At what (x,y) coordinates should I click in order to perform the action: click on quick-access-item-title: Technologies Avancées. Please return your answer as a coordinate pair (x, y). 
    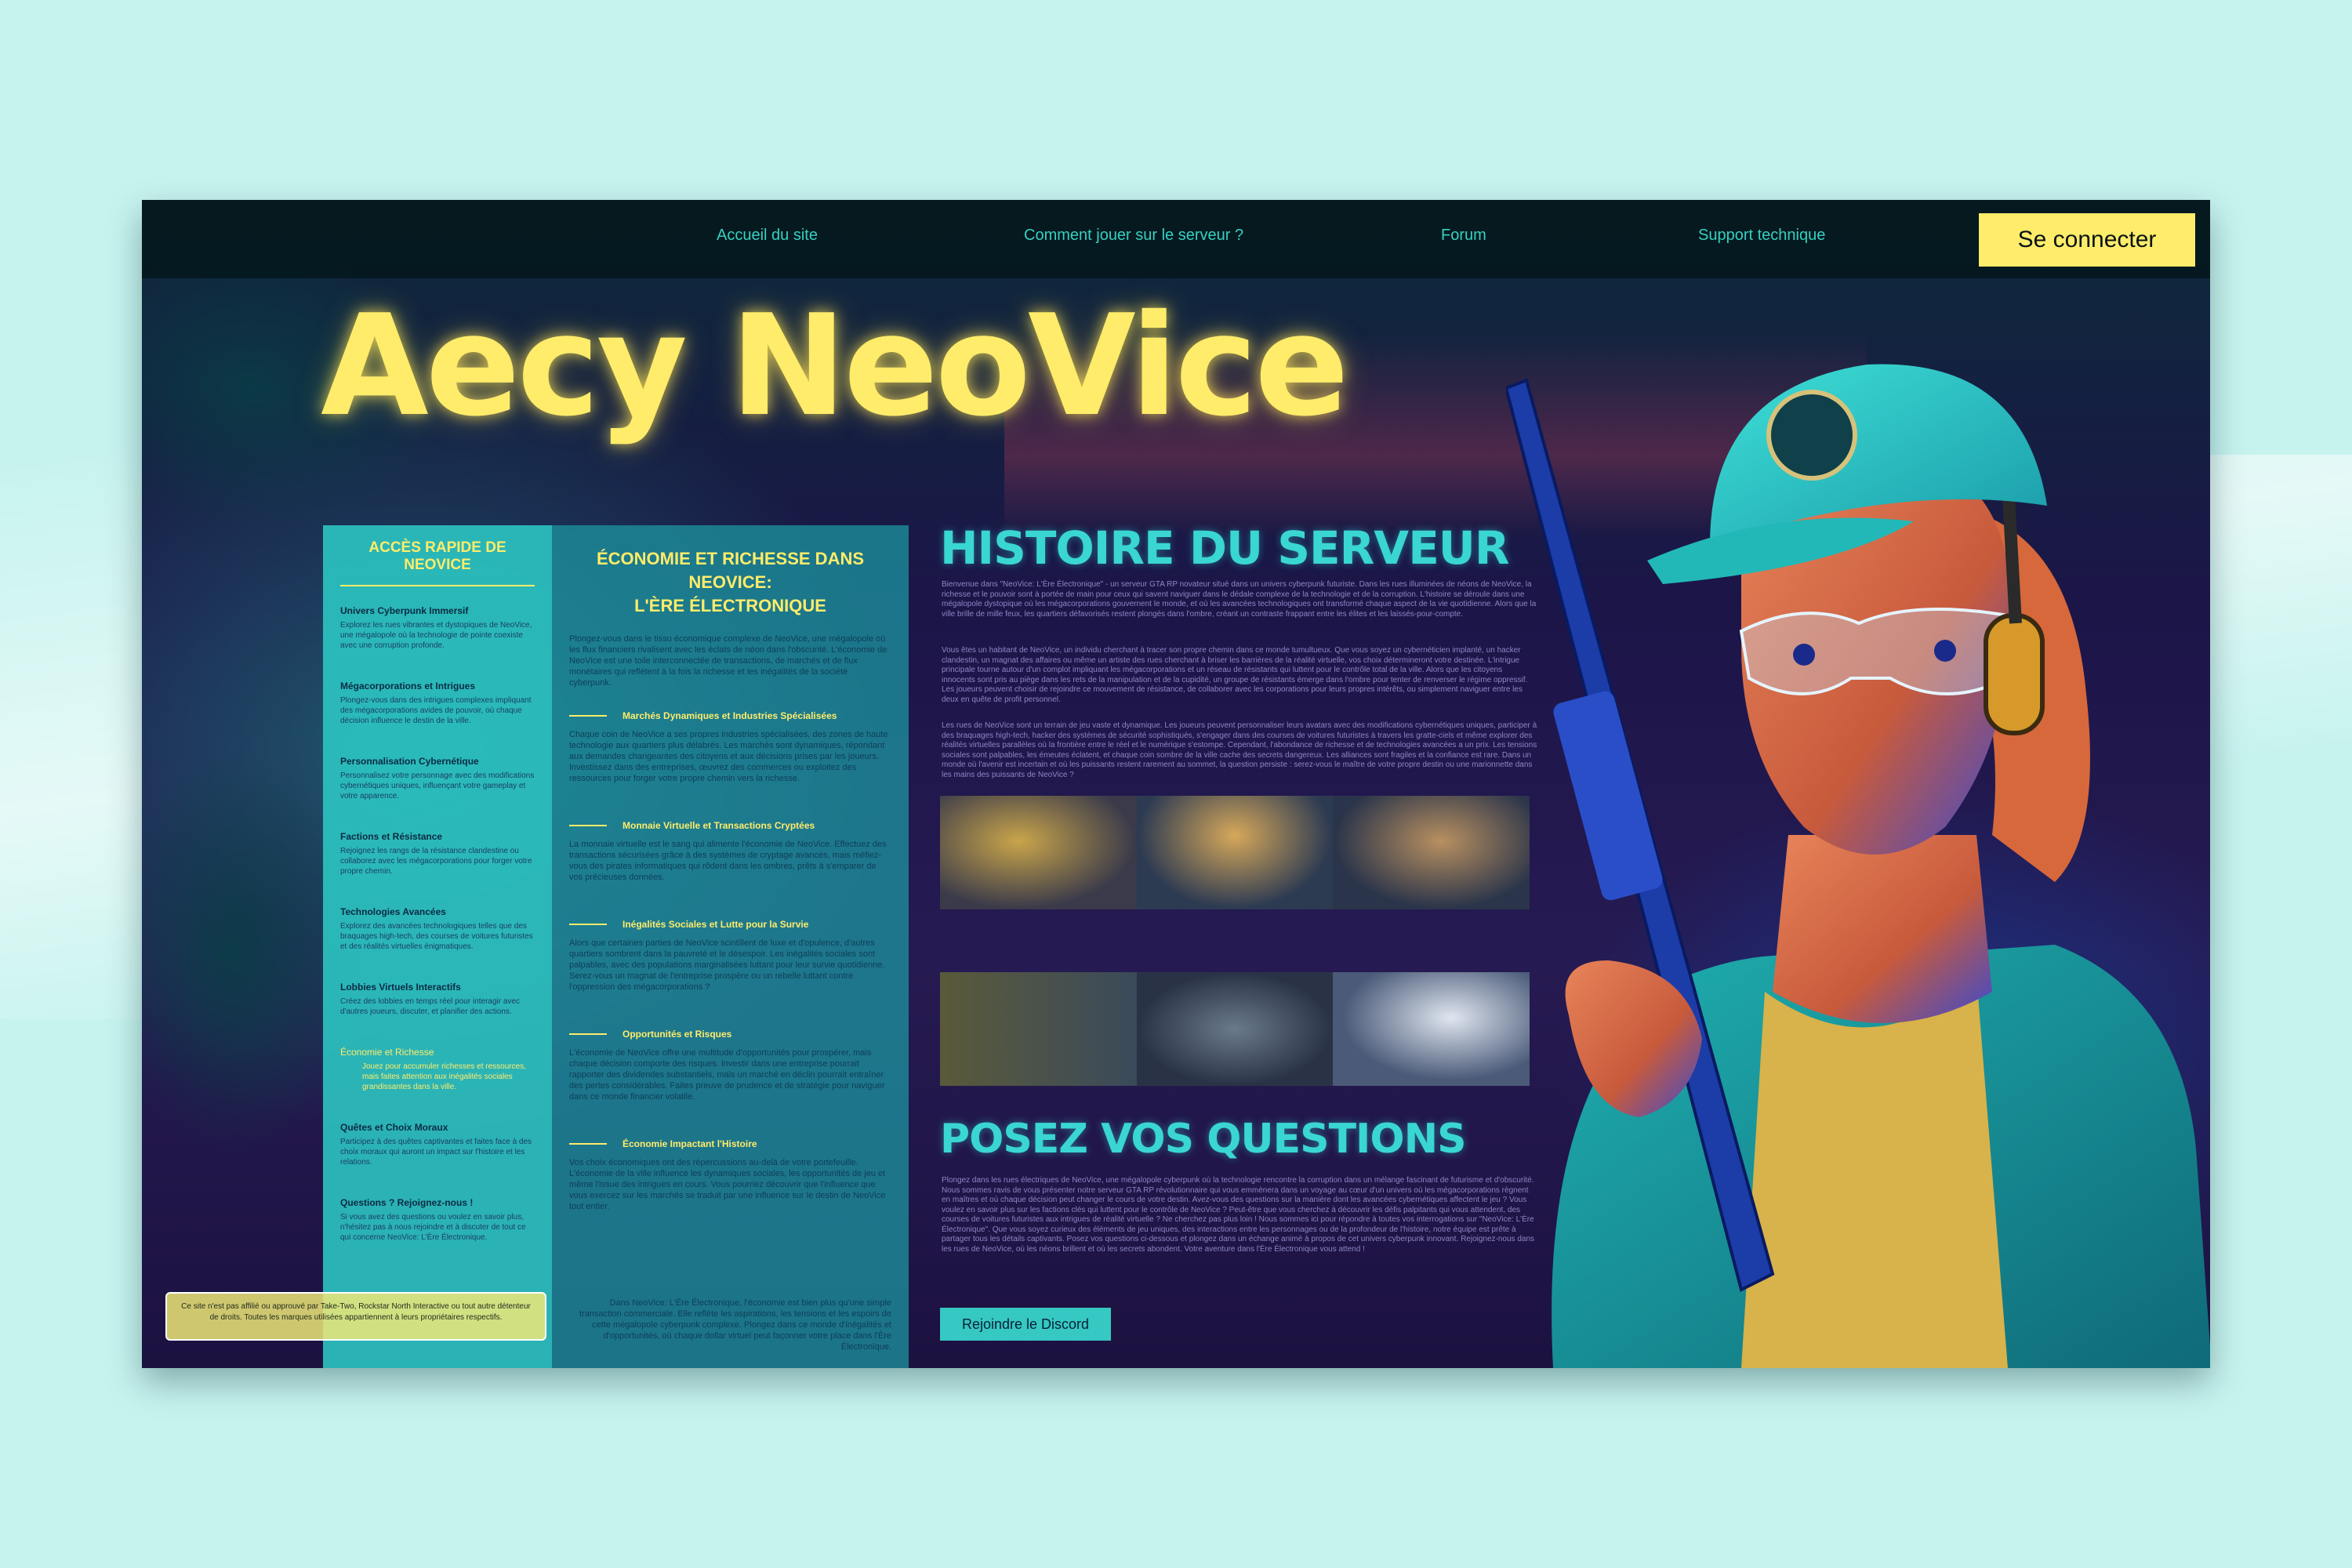
    Looking at the image, I should click on (393, 912).